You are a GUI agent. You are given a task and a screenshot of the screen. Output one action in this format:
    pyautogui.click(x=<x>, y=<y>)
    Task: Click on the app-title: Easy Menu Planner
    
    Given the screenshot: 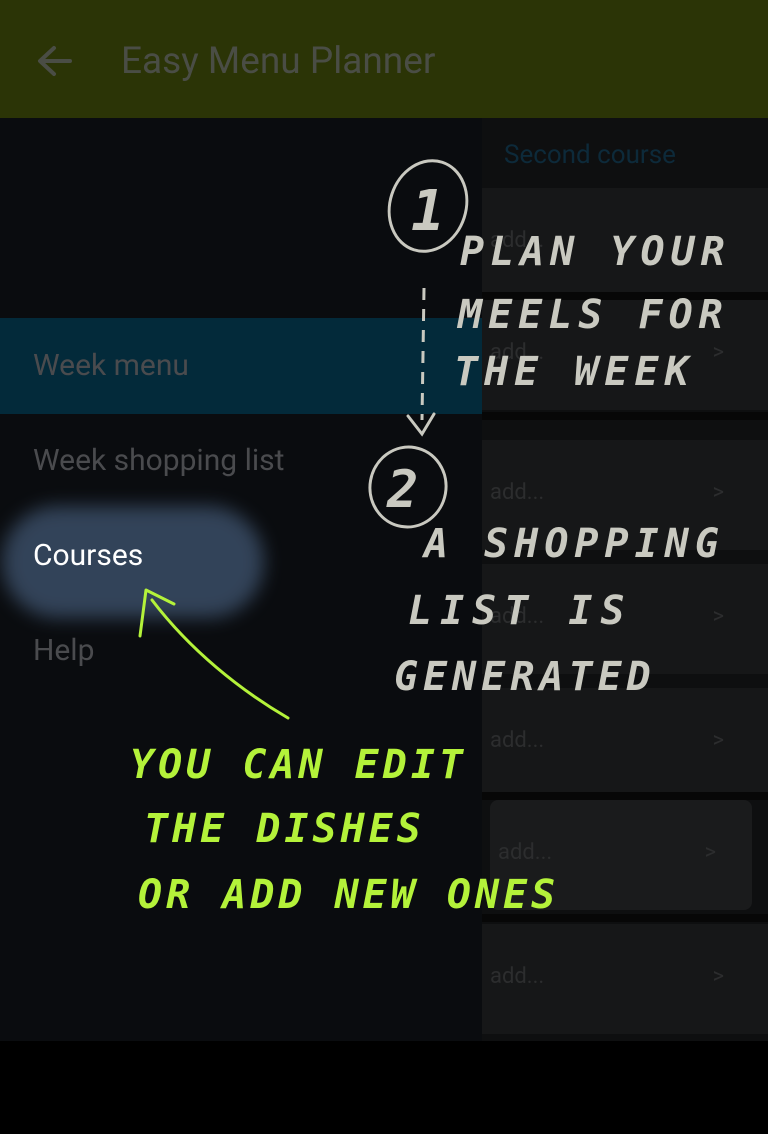 What is the action you would take?
    pyautogui.click(x=278, y=61)
    